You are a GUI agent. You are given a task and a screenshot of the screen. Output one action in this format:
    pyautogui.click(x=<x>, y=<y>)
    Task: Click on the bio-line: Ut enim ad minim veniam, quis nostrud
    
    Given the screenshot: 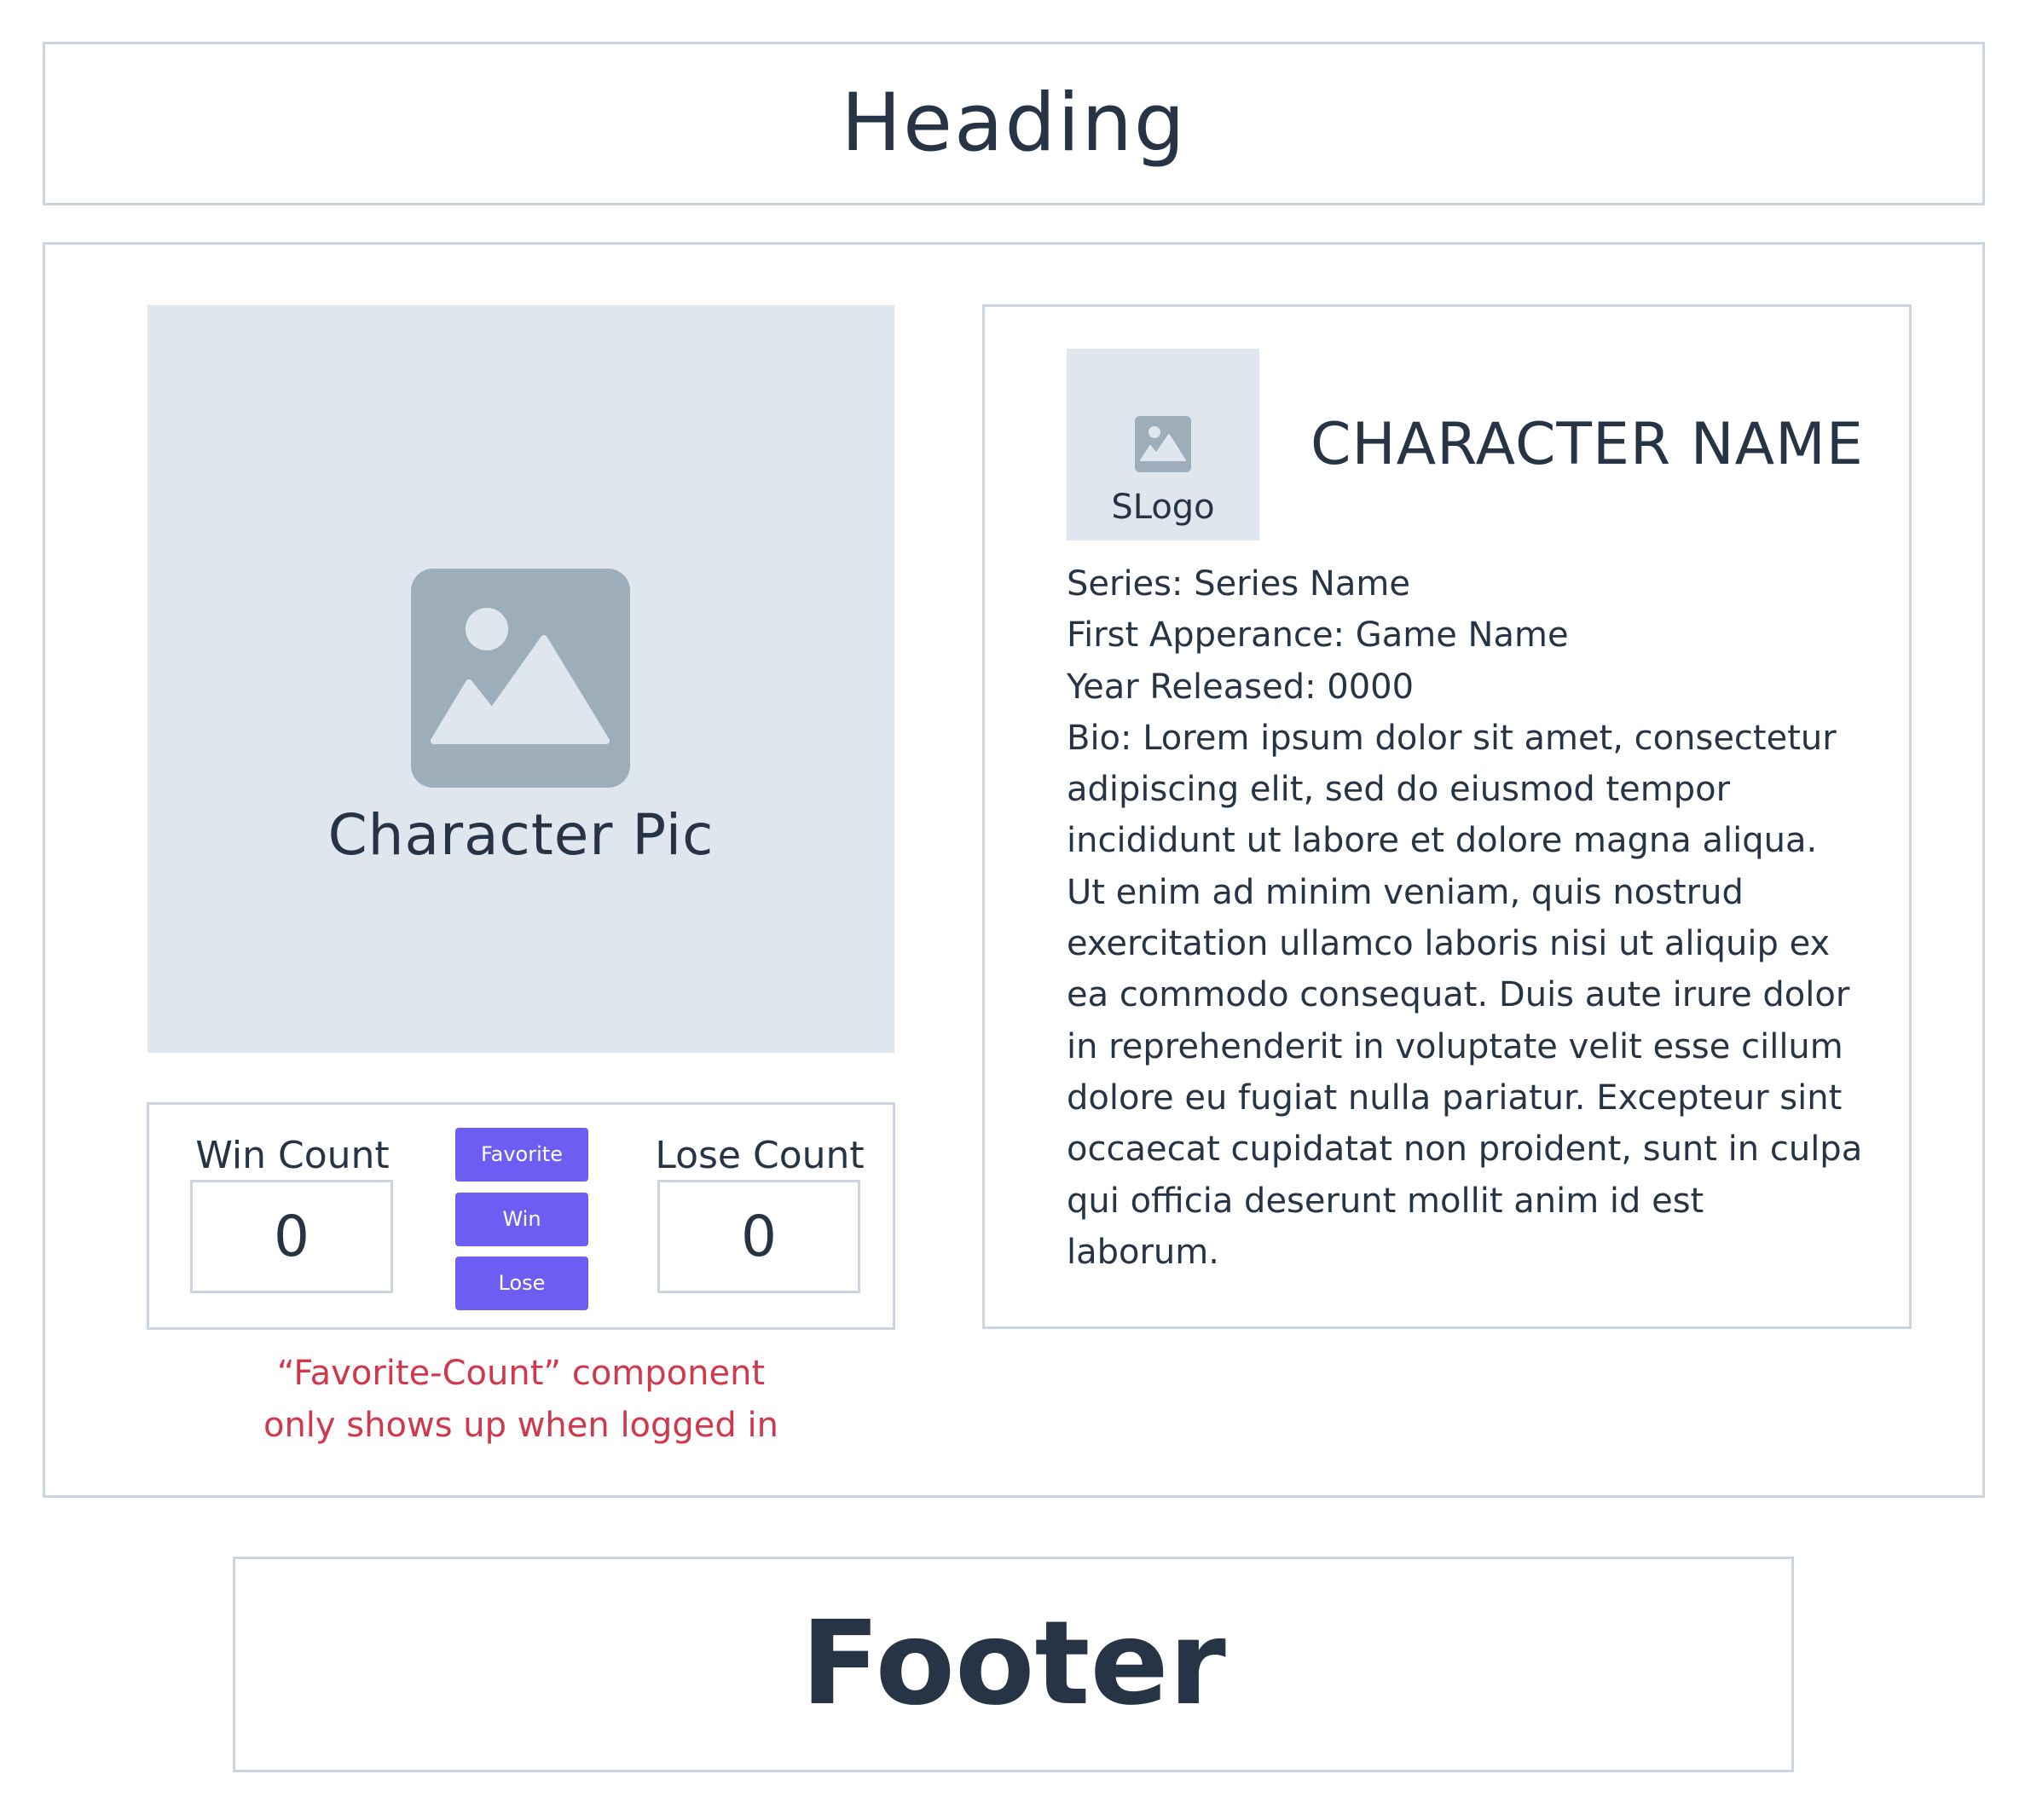 What is the action you would take?
    pyautogui.click(x=1406, y=892)
    